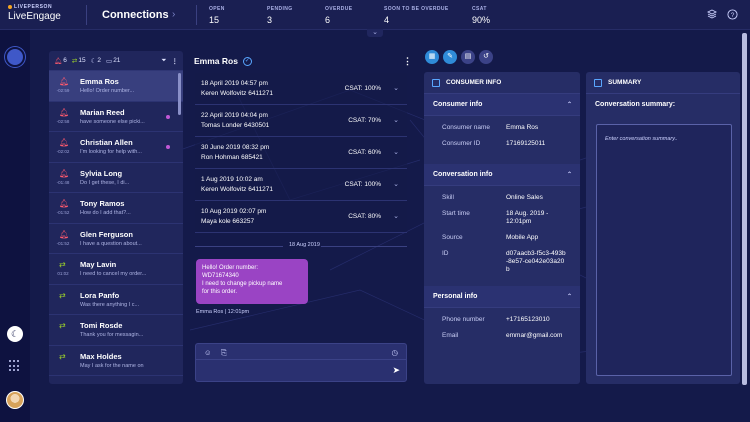  Describe the element at coordinates (524, 197) in the screenshot. I see `field-value: Online Sales` at that location.